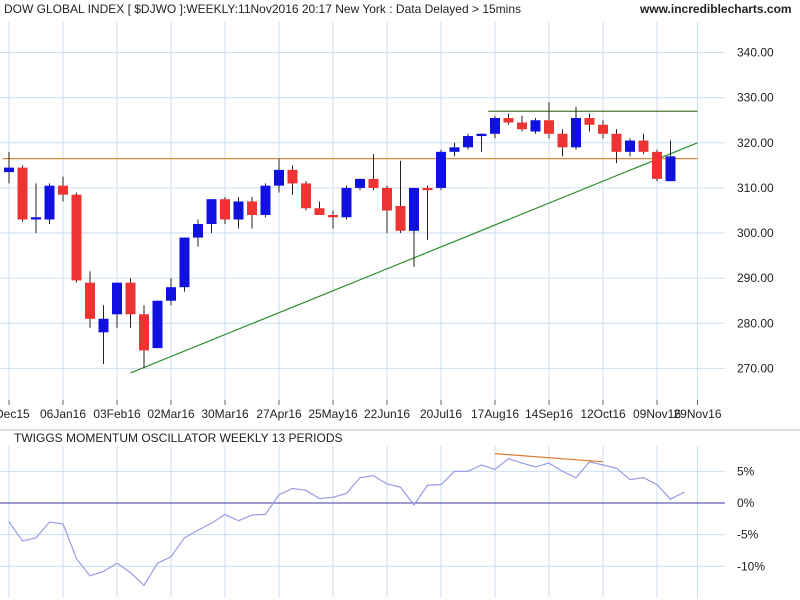  I want to click on date-tick-label: 14Sep16, so click(549, 414).